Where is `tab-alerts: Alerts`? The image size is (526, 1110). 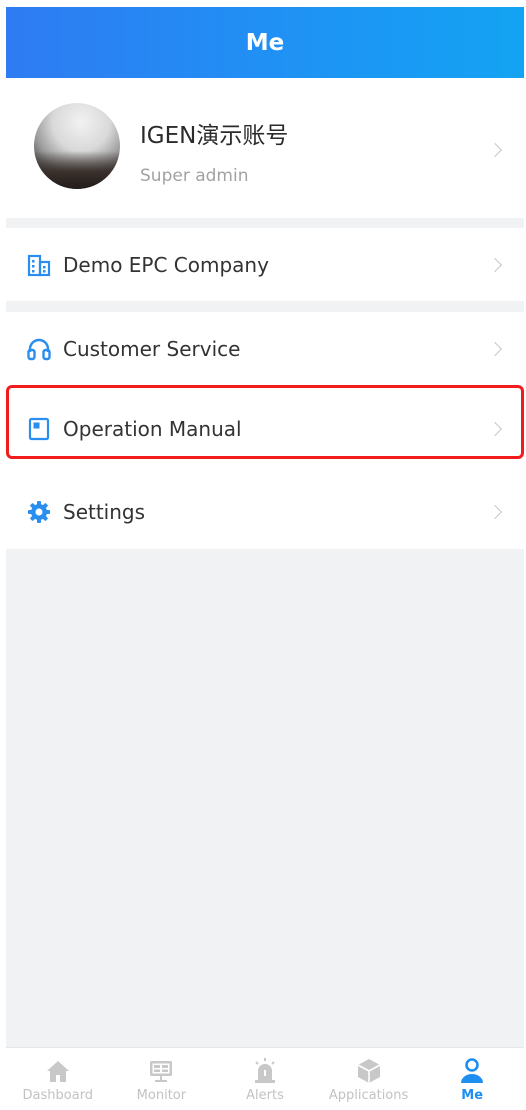
tab-alerts: Alerts is located at coordinates (265, 1076).